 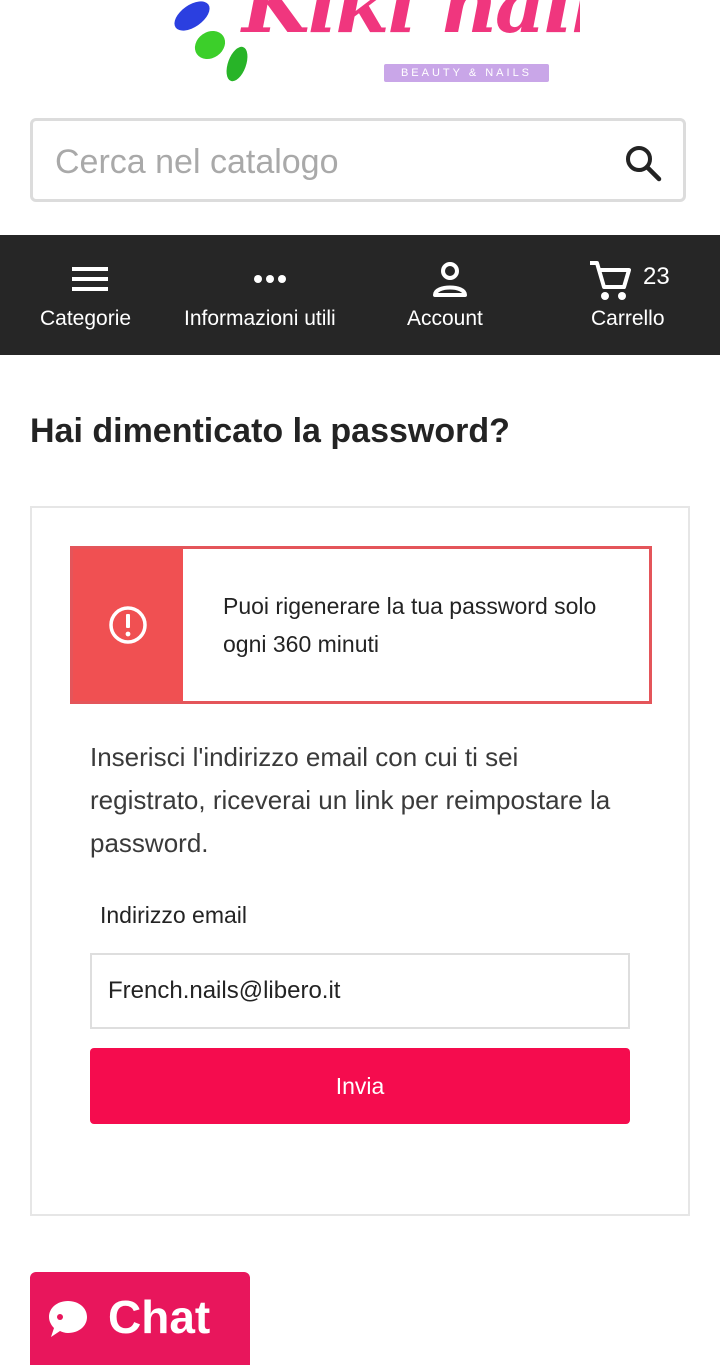 I want to click on chat-label: Chat, so click(x=159, y=1317).